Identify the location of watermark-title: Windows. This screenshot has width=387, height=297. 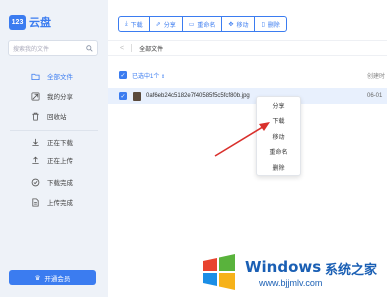
(283, 267).